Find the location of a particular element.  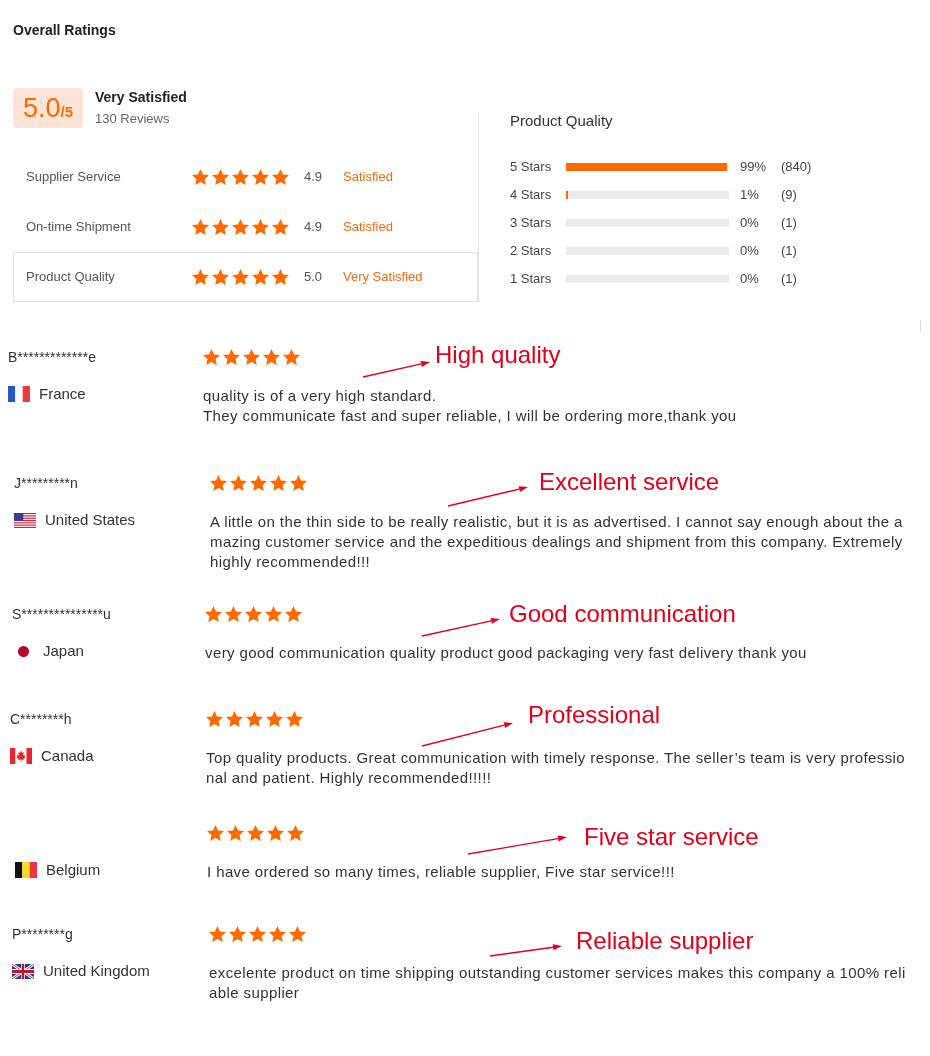

star-level-label: 4 Stars is located at coordinates (531, 195).